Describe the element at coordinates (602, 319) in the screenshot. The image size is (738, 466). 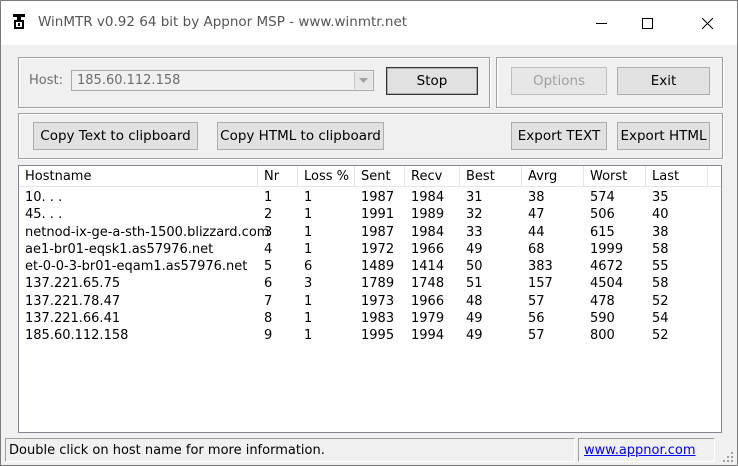
I see `cell-worst: 590` at that location.